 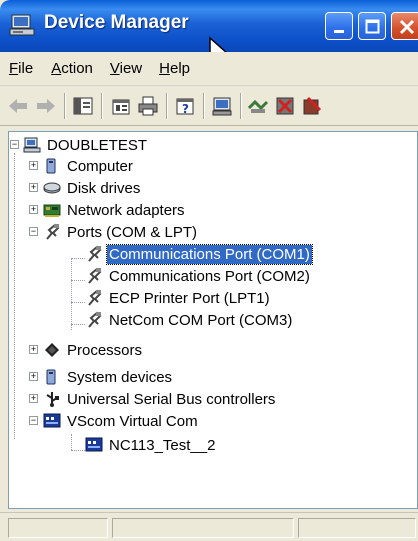 I want to click on uninstall-icon, so click(x=285, y=106).